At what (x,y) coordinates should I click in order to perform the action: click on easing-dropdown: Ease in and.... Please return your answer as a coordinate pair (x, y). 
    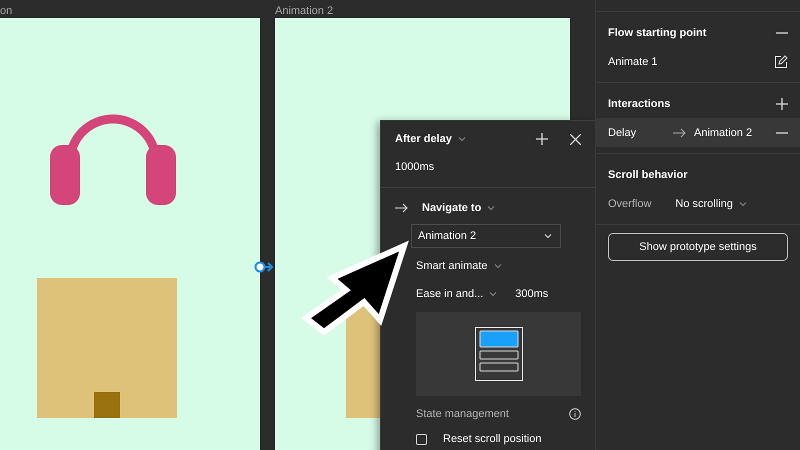
    Looking at the image, I should click on (450, 294).